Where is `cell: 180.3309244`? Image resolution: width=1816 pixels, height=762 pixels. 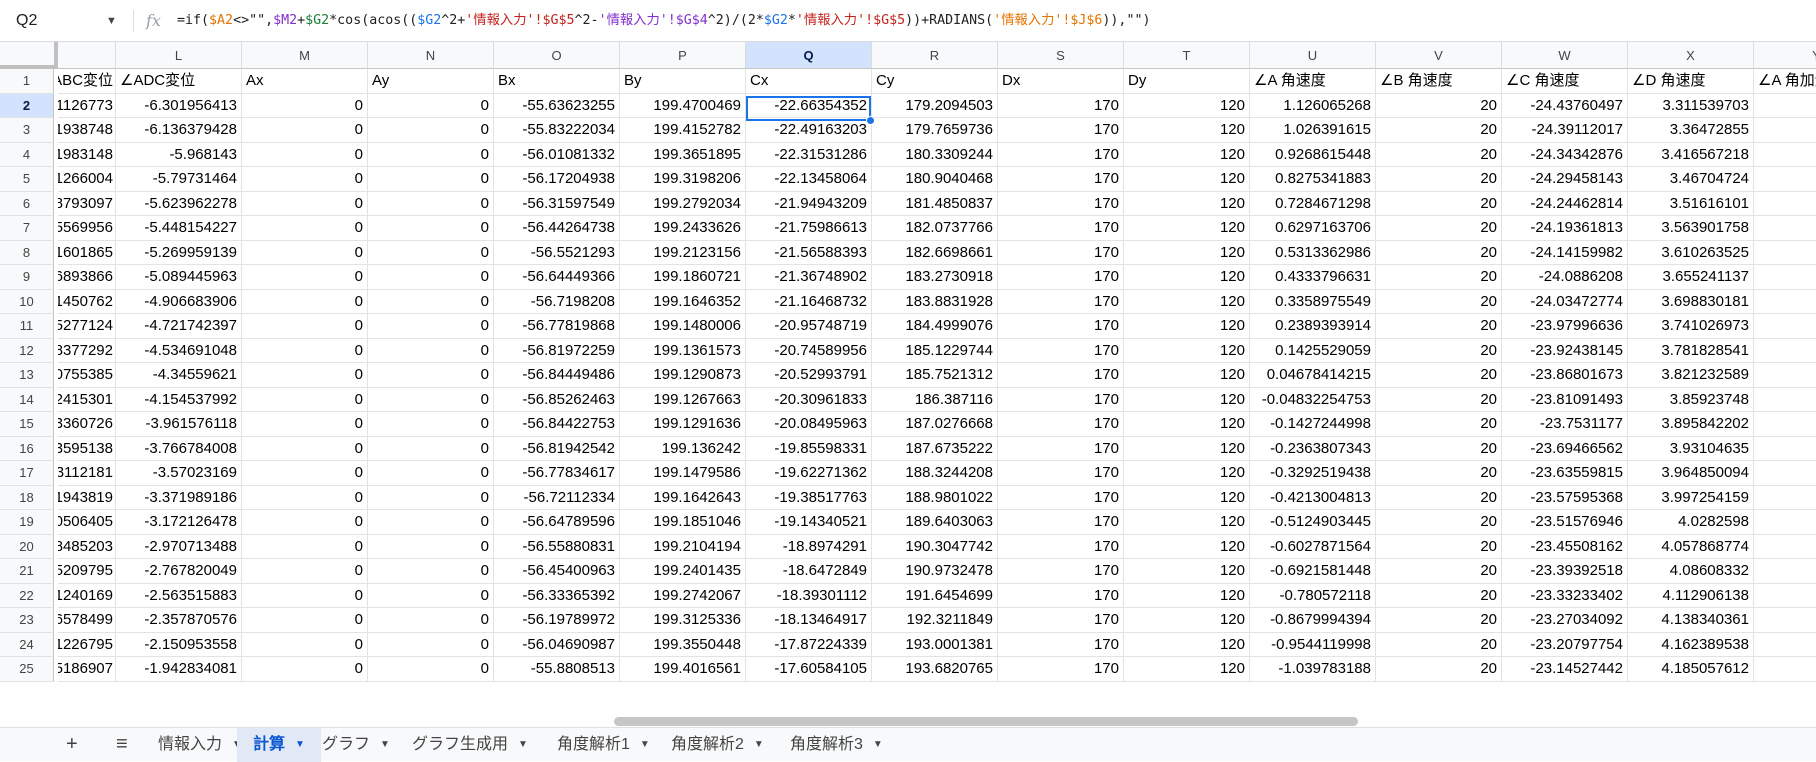 cell: 180.3309244 is located at coordinates (935, 154).